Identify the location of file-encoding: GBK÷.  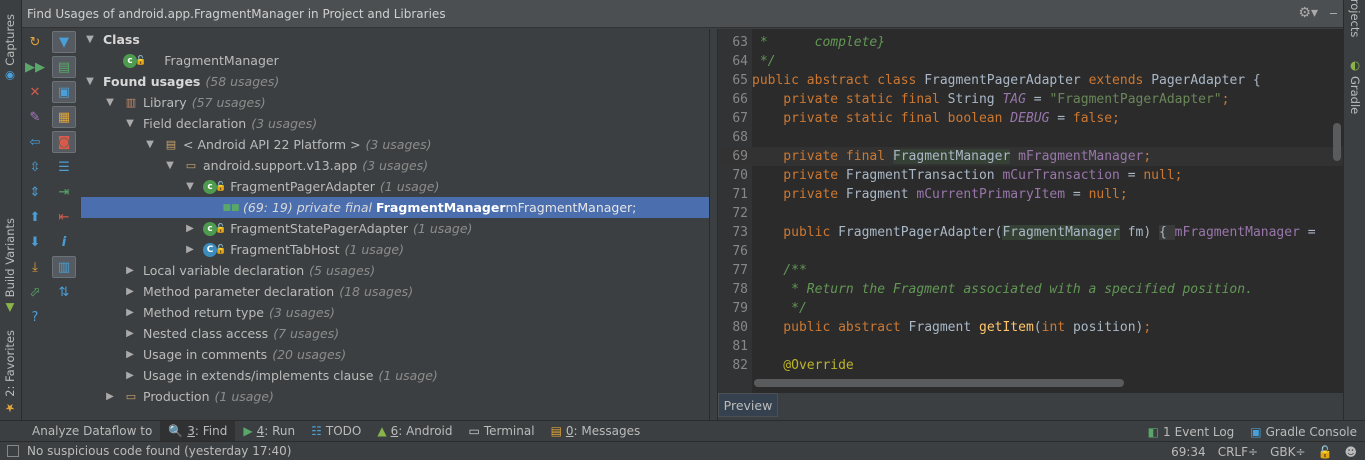
(1287, 452).